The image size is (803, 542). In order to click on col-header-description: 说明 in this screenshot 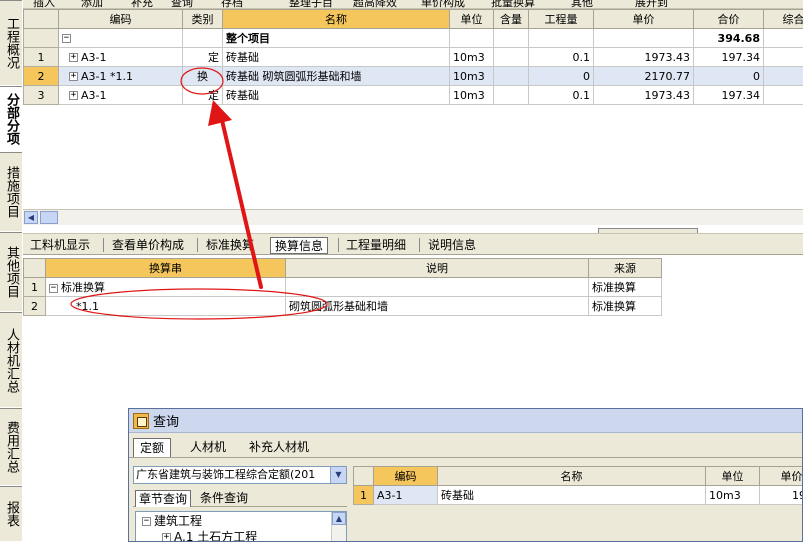, I will do `click(437, 268)`.